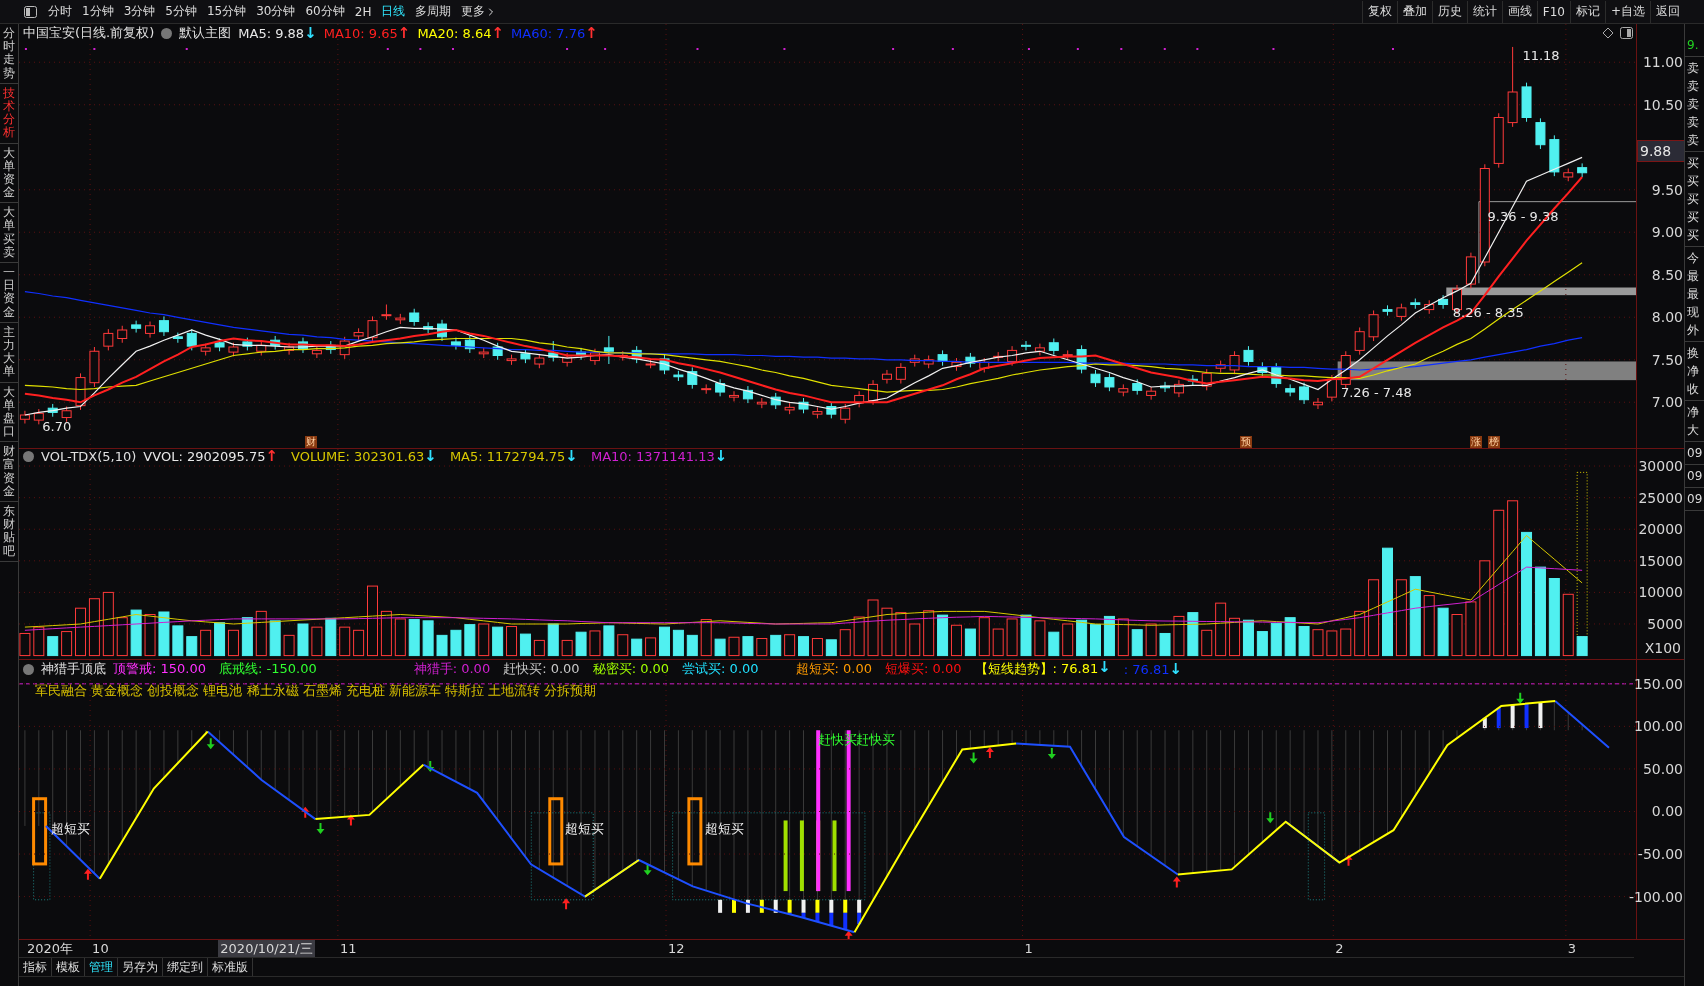 The image size is (1704, 986). I want to click on volume-axis-label: 25000, so click(1660, 497).